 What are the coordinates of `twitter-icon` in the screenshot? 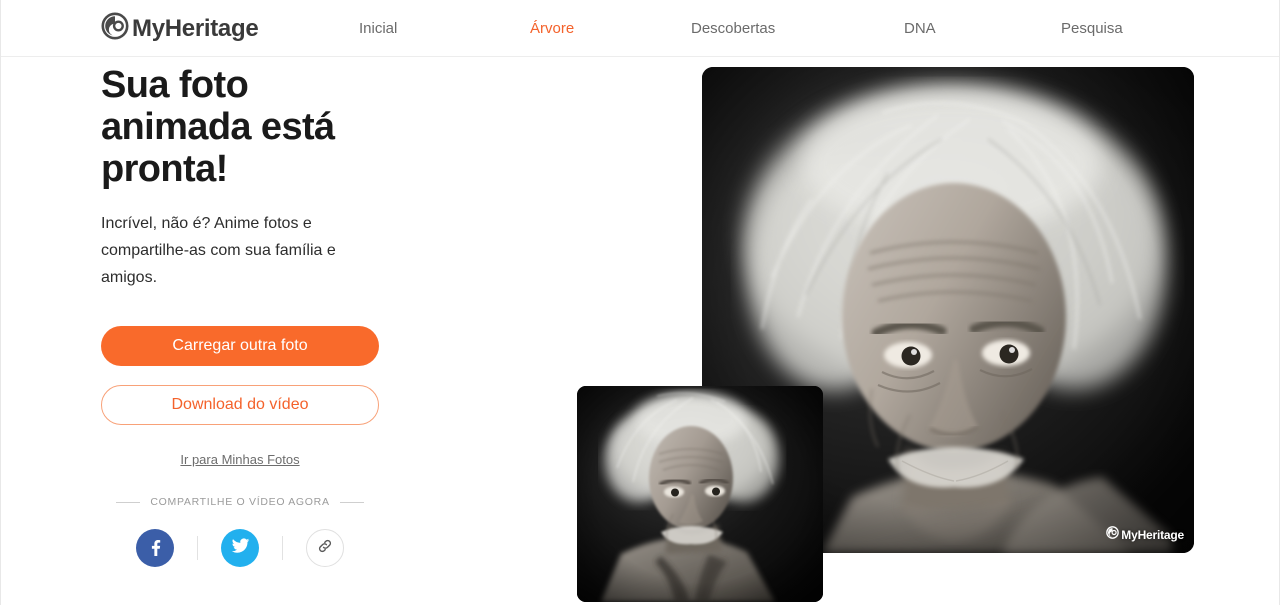 It's located at (240, 548).